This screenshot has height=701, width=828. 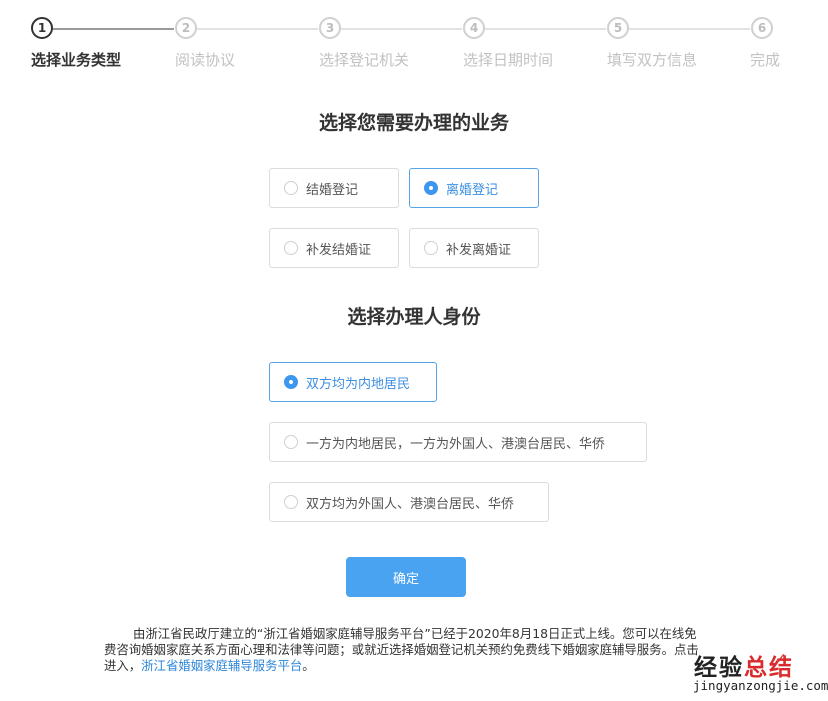 I want to click on option-one-mainland-one-foreign: 一方为内地居民，一方为外国人、港澳台居民、华侨, so click(x=458, y=442).